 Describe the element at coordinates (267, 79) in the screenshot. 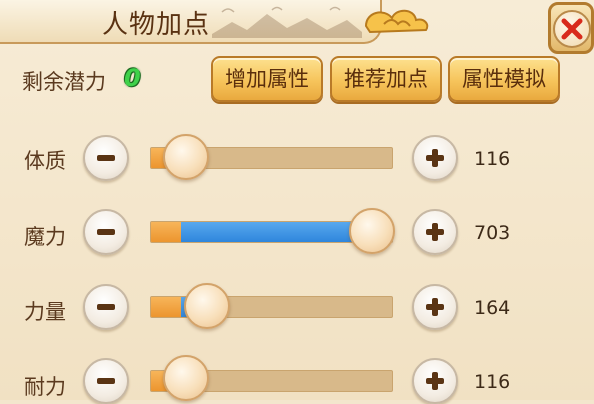

I see `add-attribute-button: 增加属性` at that location.